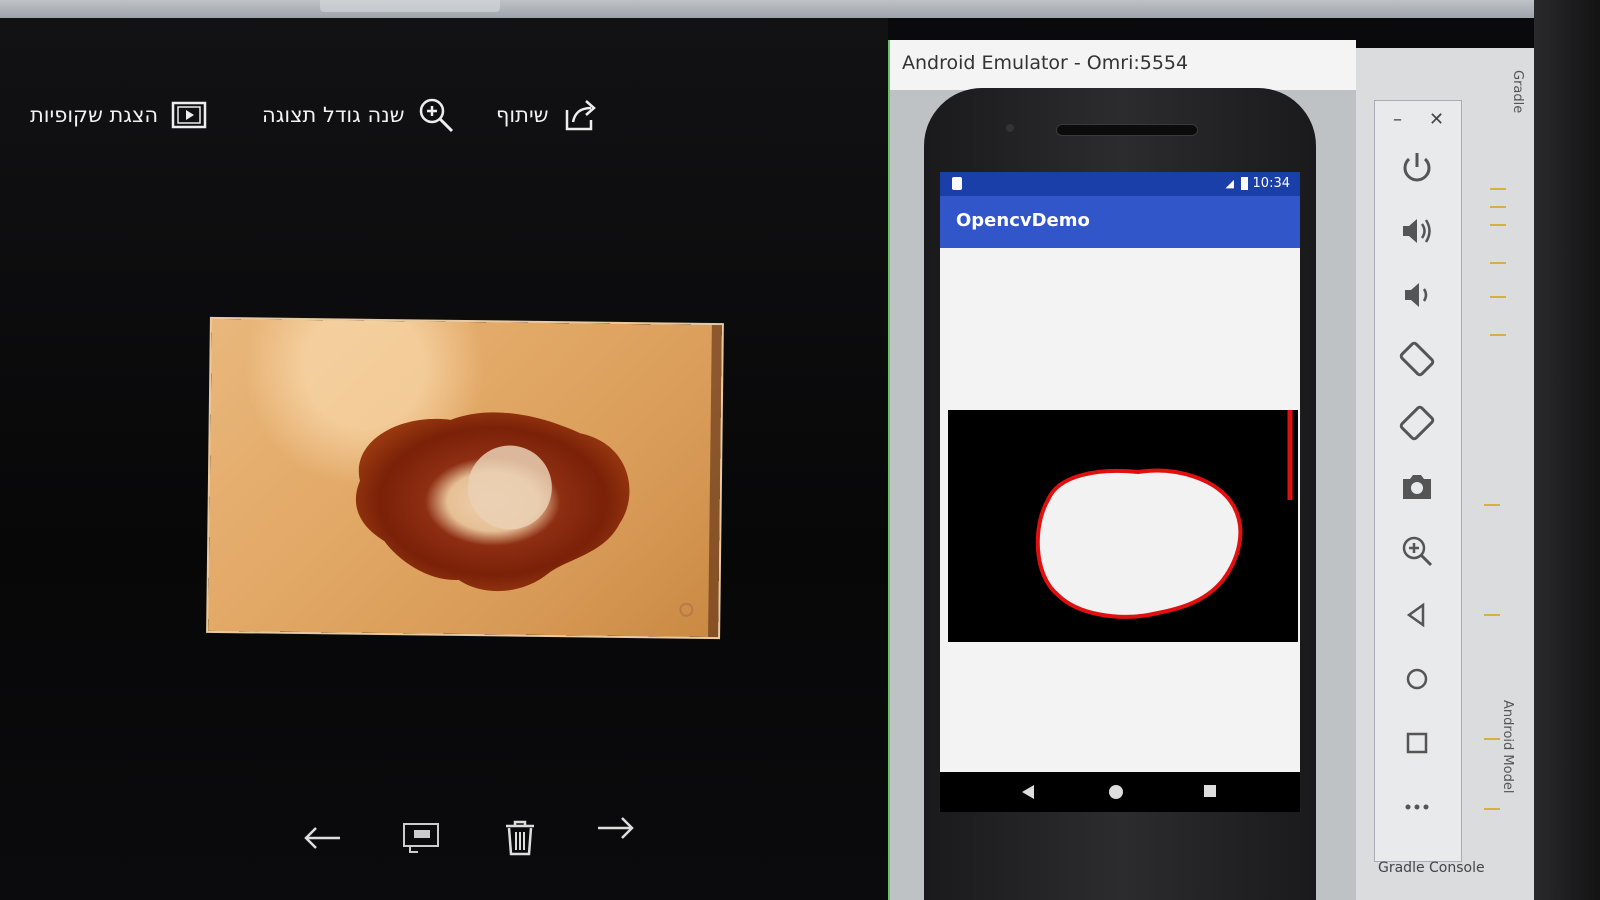  I want to click on emulator-titlebar: Android Emulator - Omri:5554, so click(1123, 65).